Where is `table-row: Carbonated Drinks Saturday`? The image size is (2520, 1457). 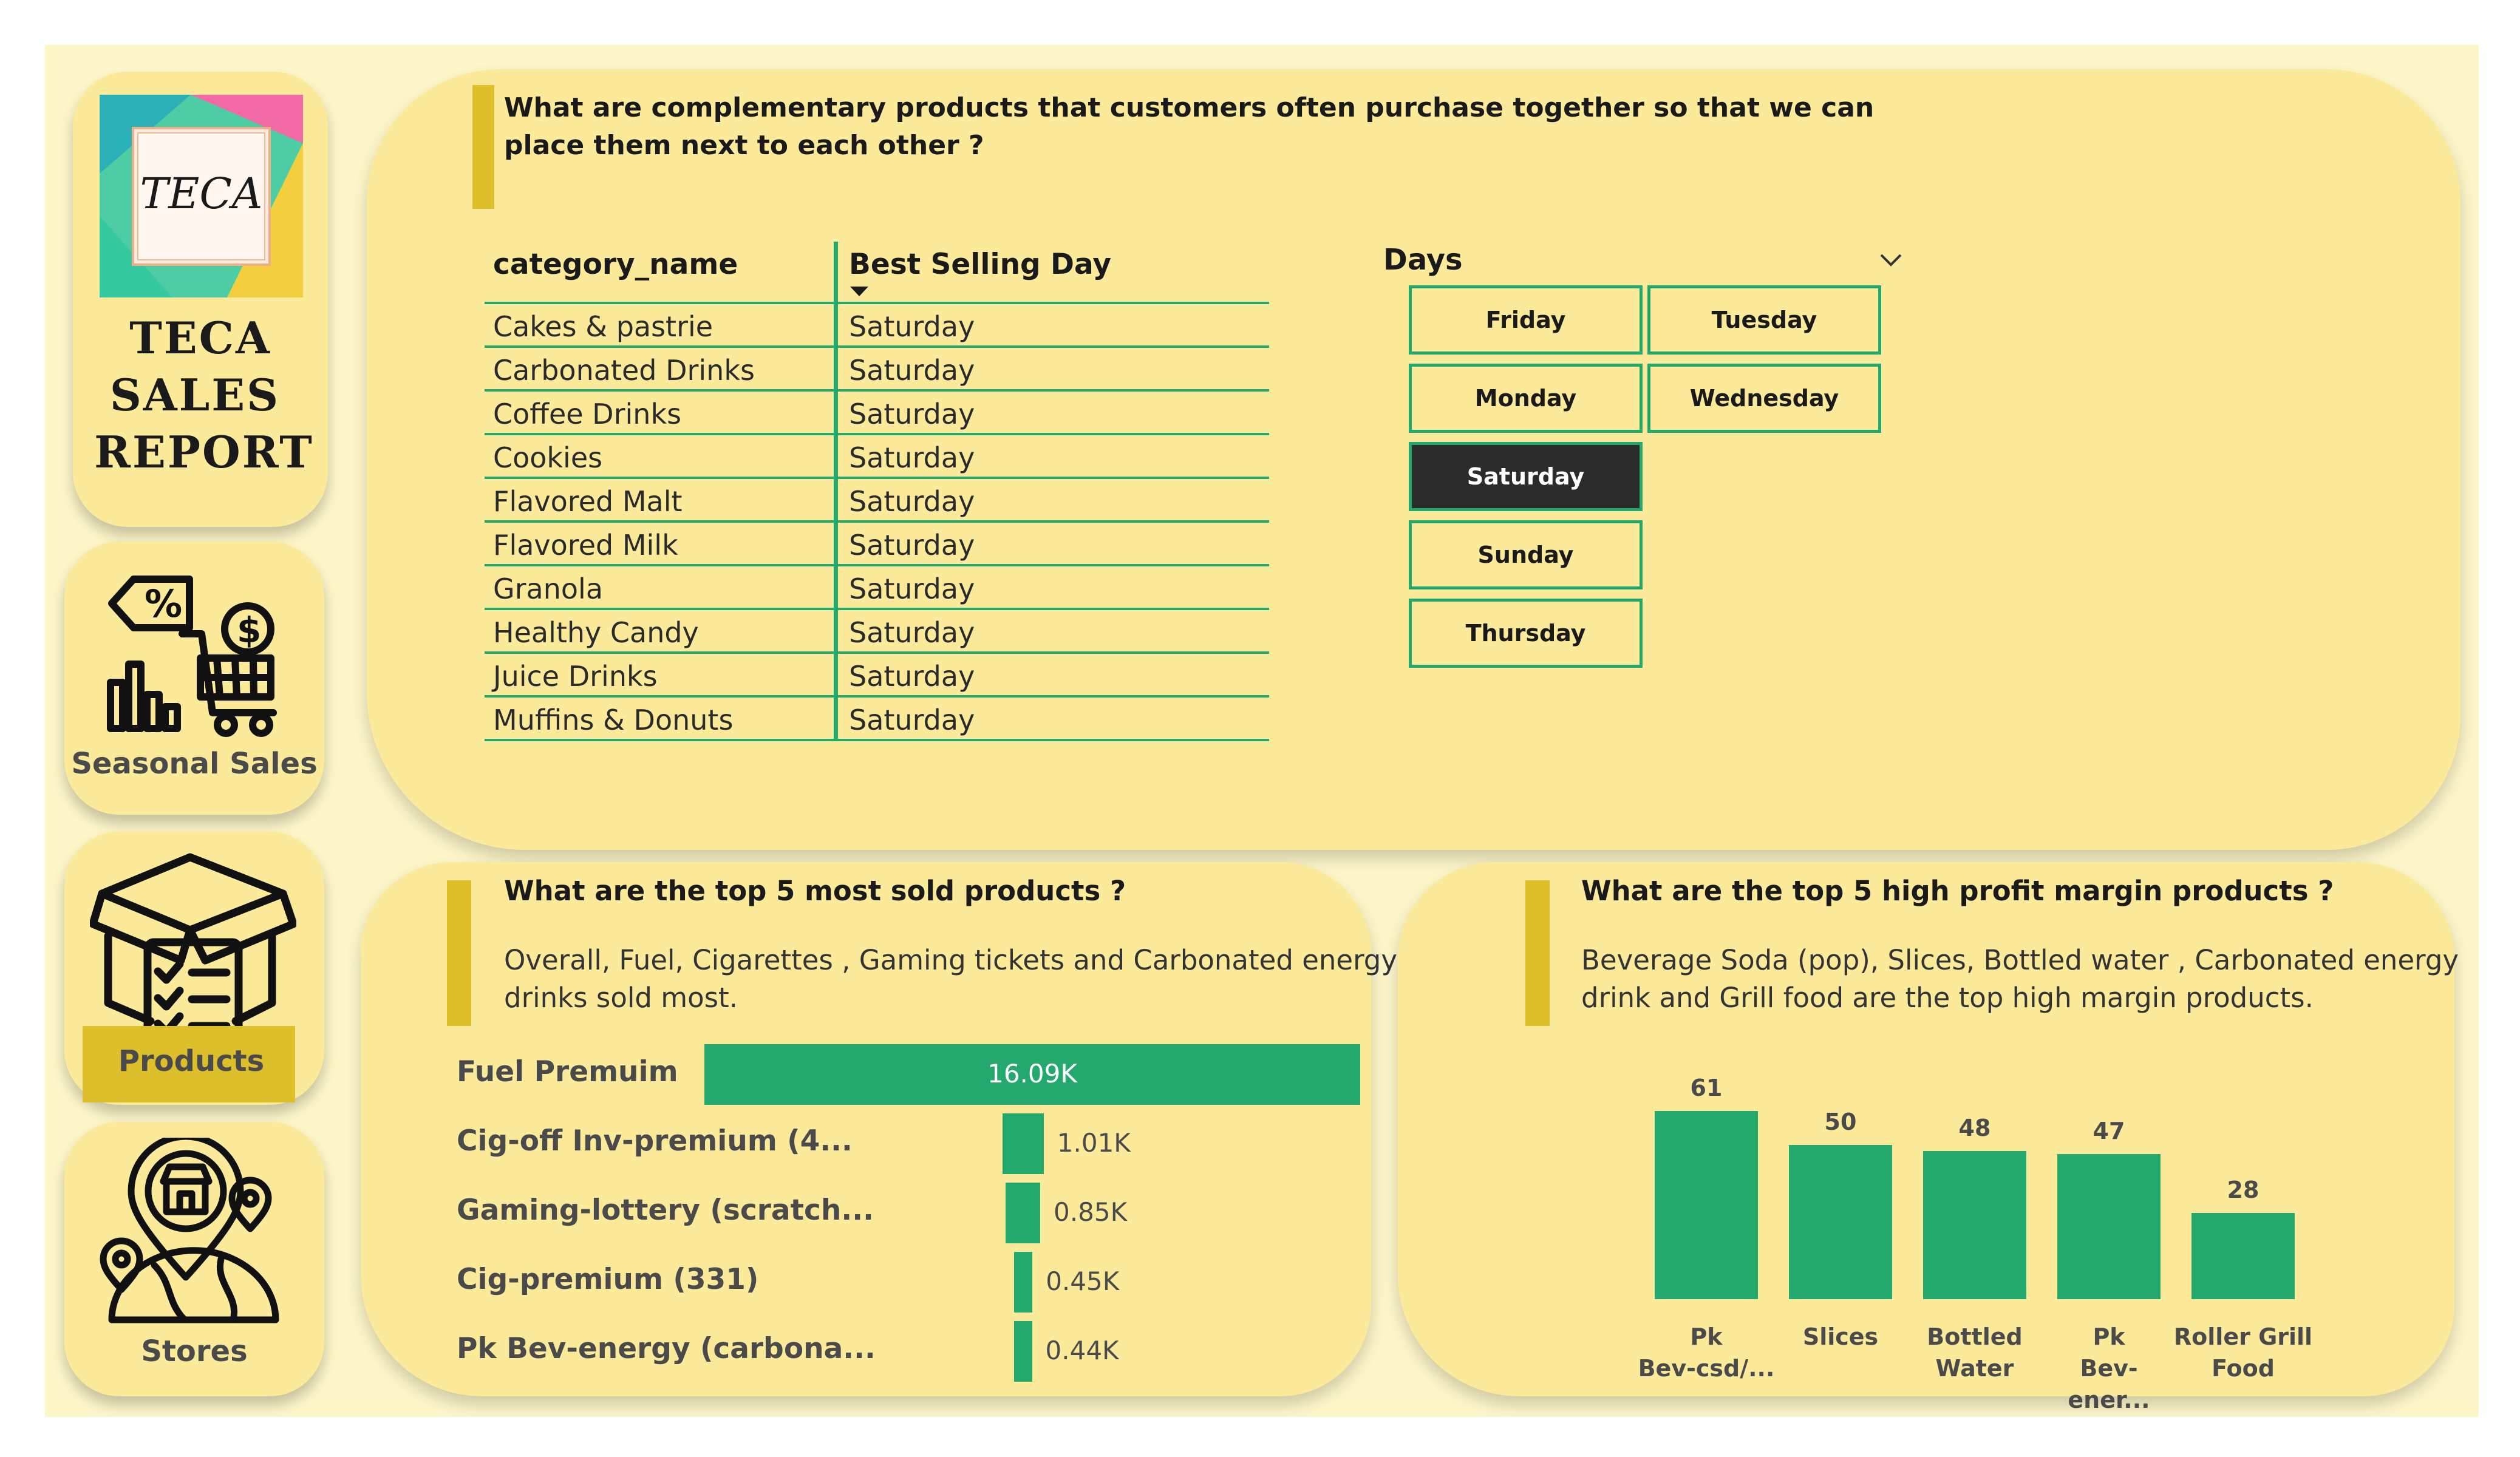
table-row: Carbonated Drinks Saturday is located at coordinates (877, 370).